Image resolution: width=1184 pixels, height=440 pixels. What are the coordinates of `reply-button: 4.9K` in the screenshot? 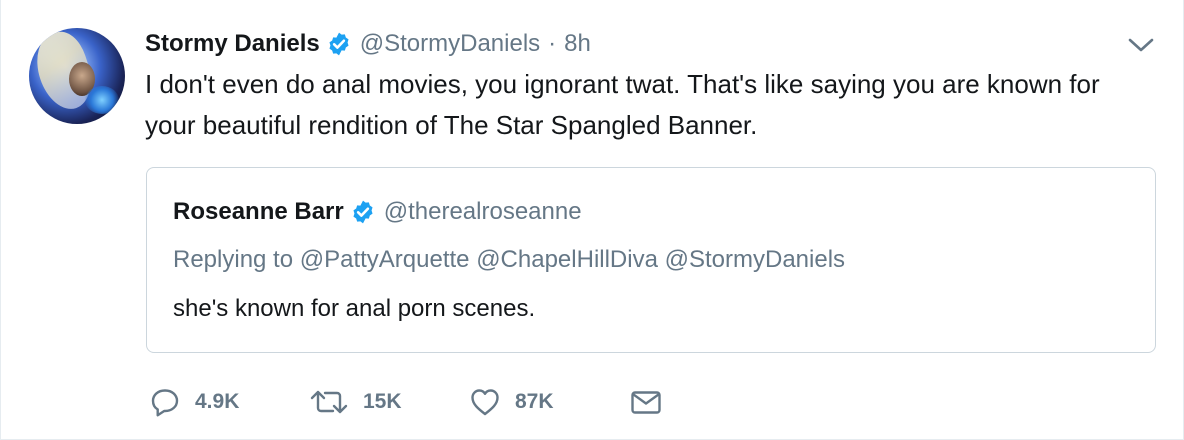 It's located at (229, 402).